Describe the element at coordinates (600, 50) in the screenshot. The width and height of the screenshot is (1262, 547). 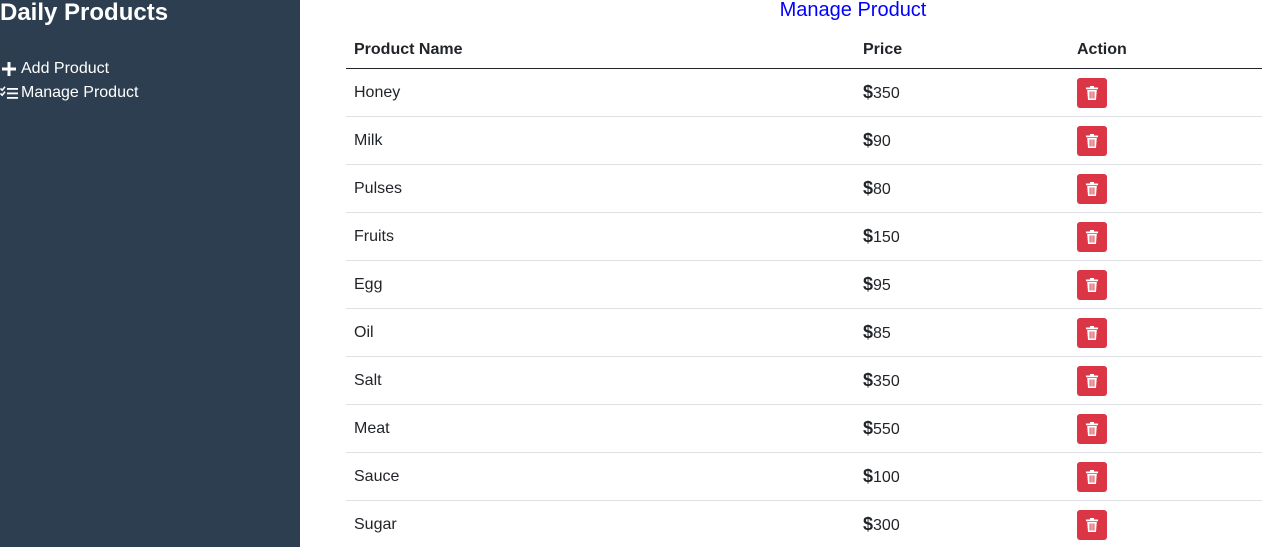
I see `column-header-product-name: Product Name` at that location.